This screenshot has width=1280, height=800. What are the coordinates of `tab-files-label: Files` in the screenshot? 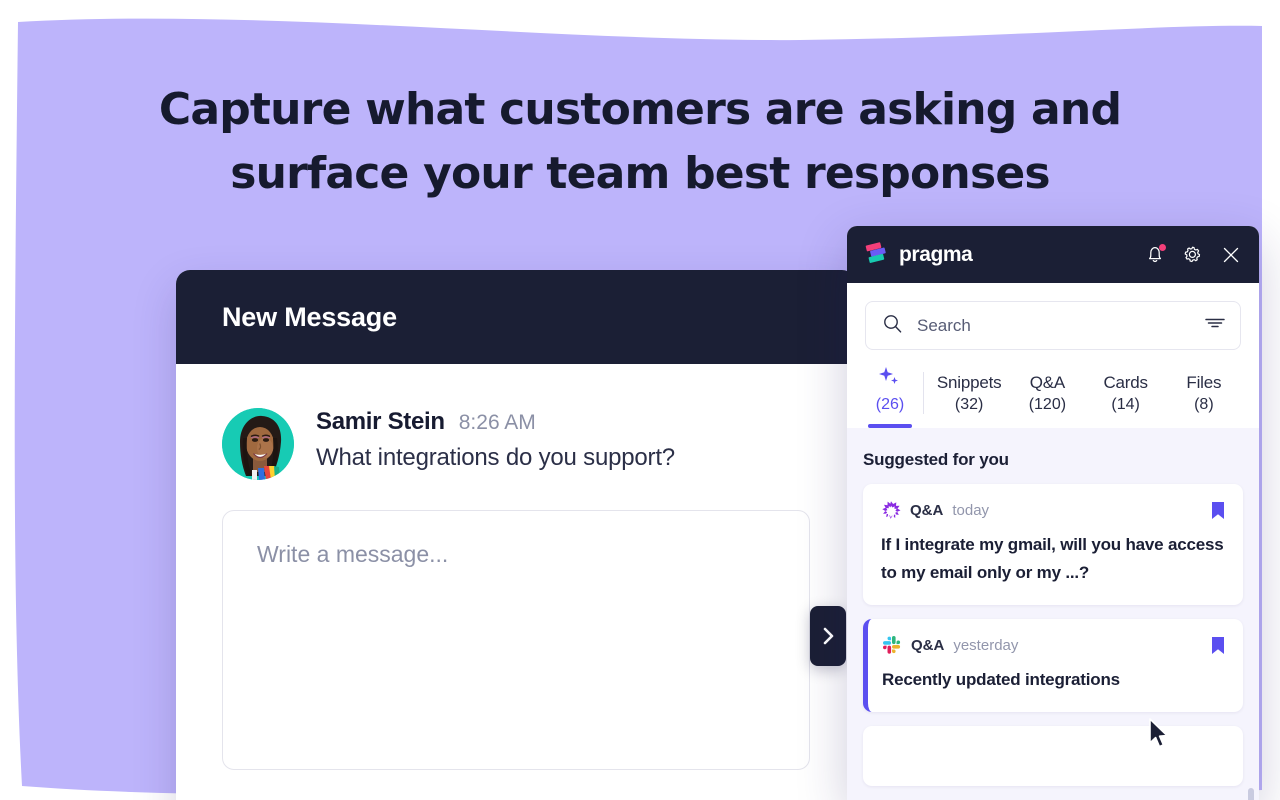 It's located at (1204, 382).